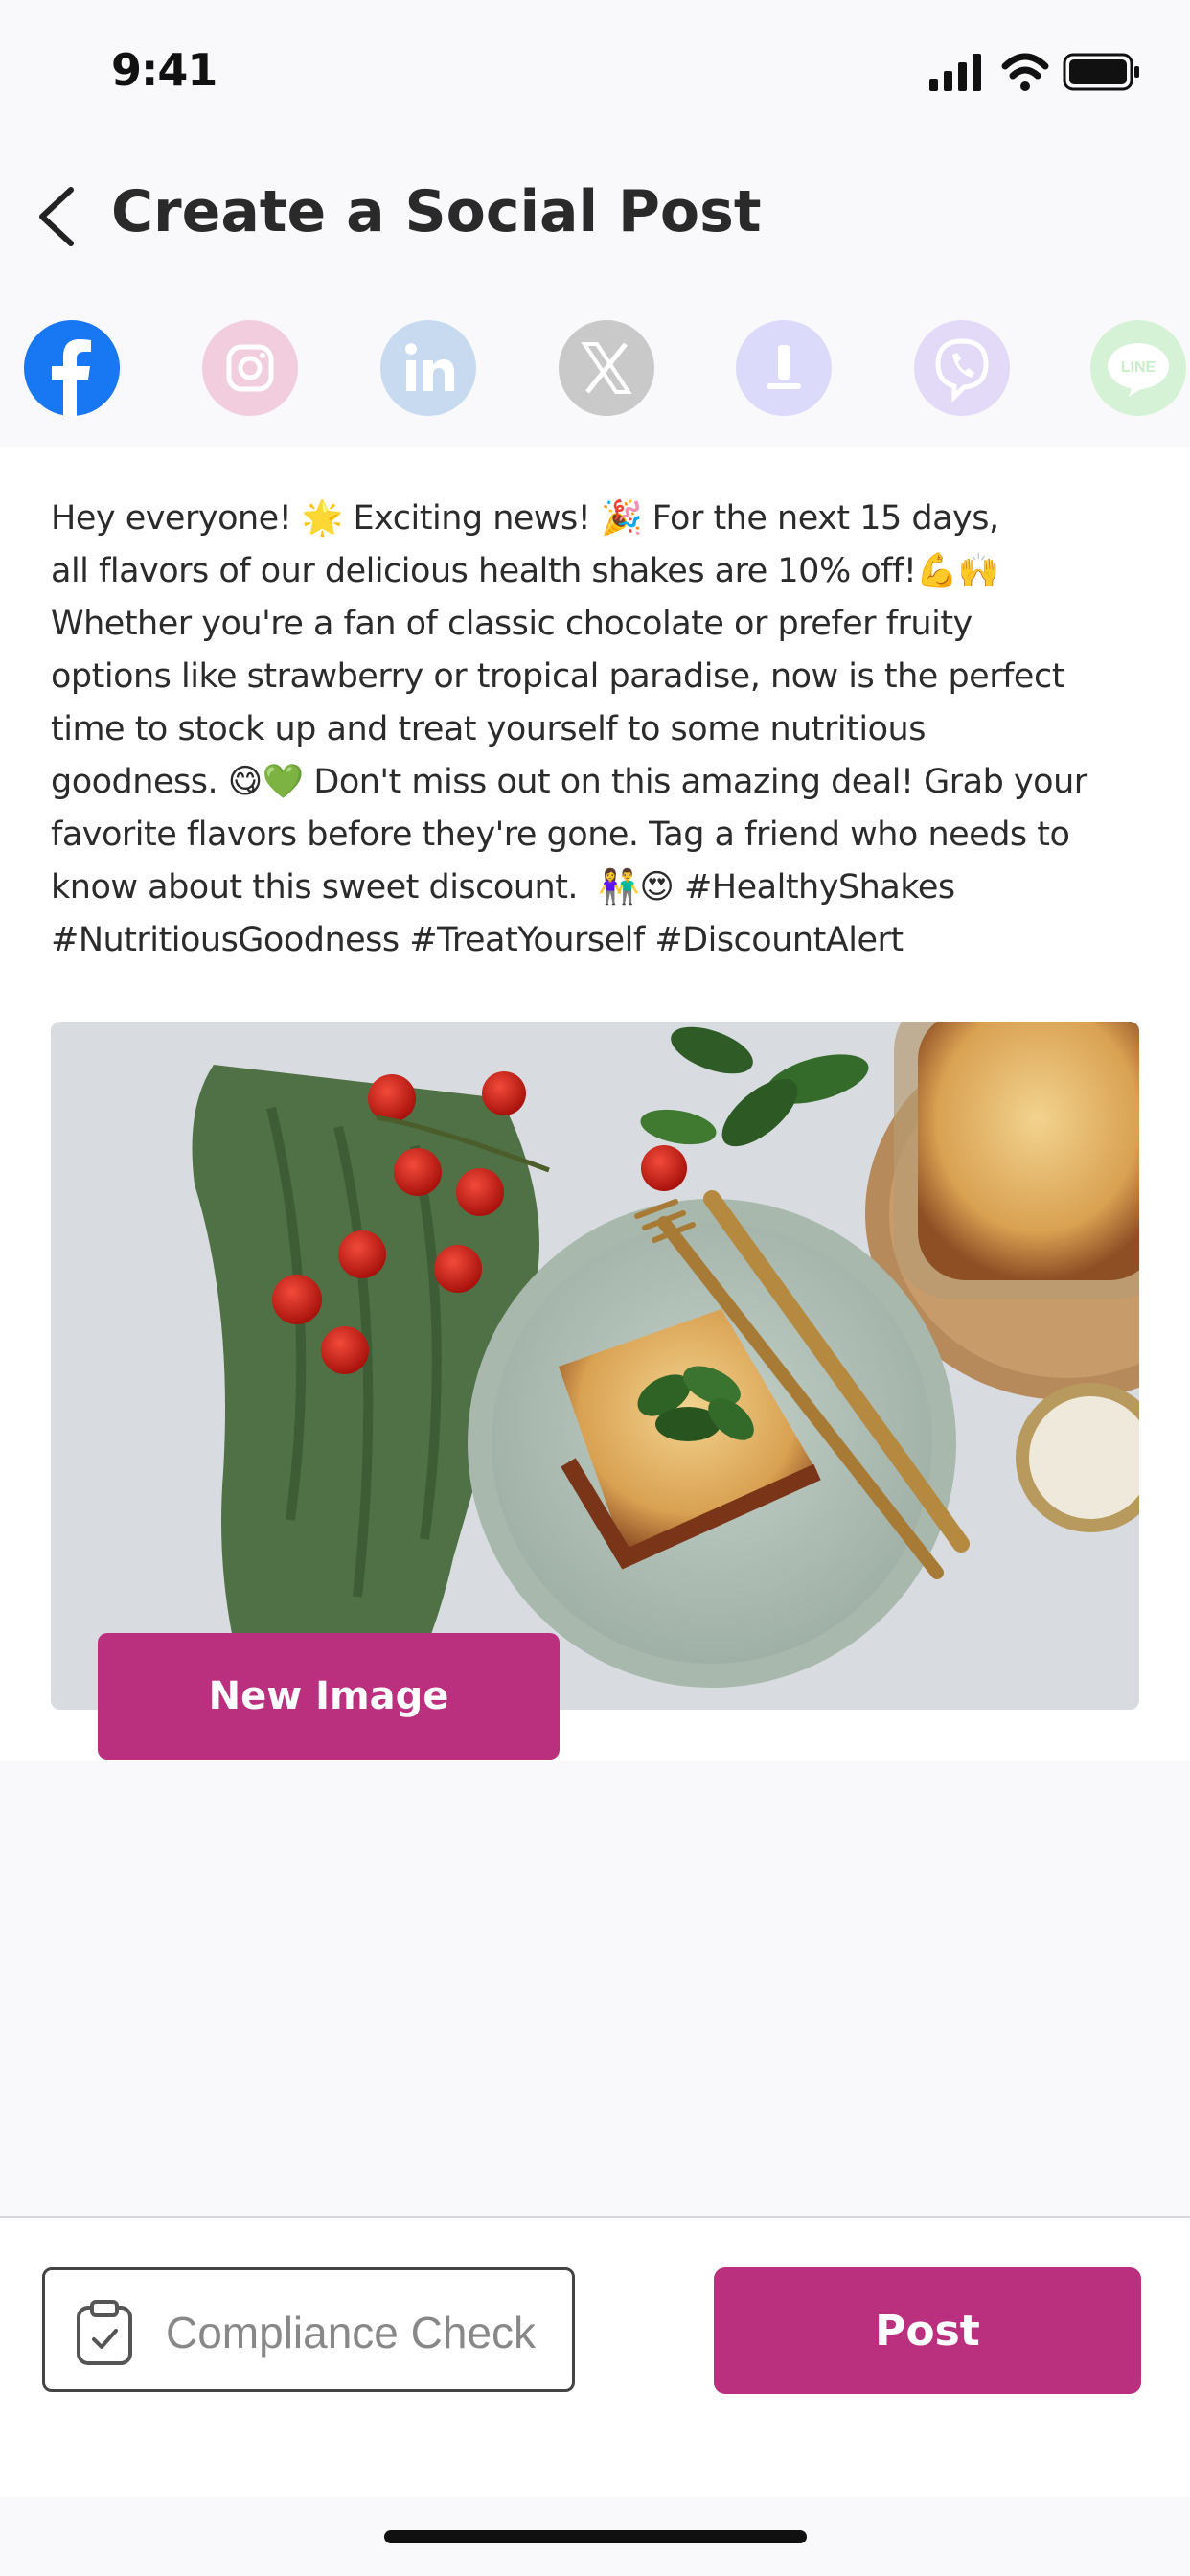 The height and width of the screenshot is (2576, 1190). I want to click on wifi-icon, so click(1025, 72).